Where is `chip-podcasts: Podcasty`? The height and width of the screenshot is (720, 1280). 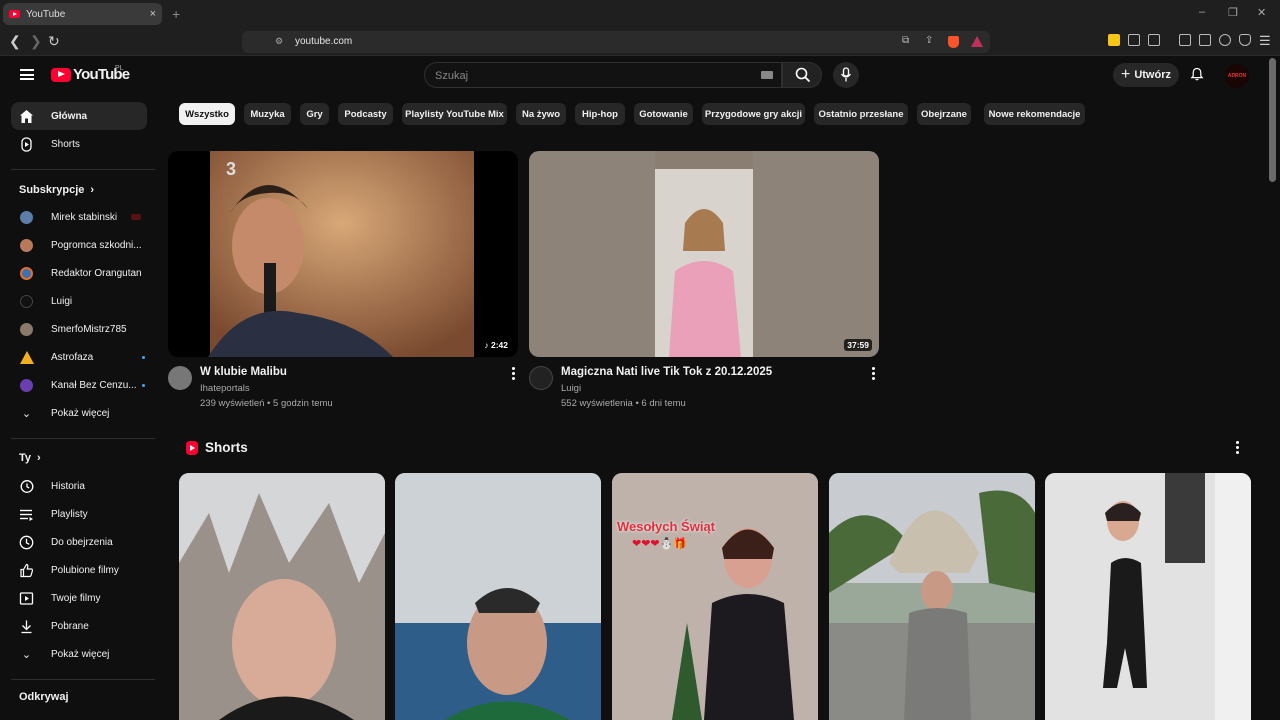
chip-podcasts: Podcasty is located at coordinates (365, 114).